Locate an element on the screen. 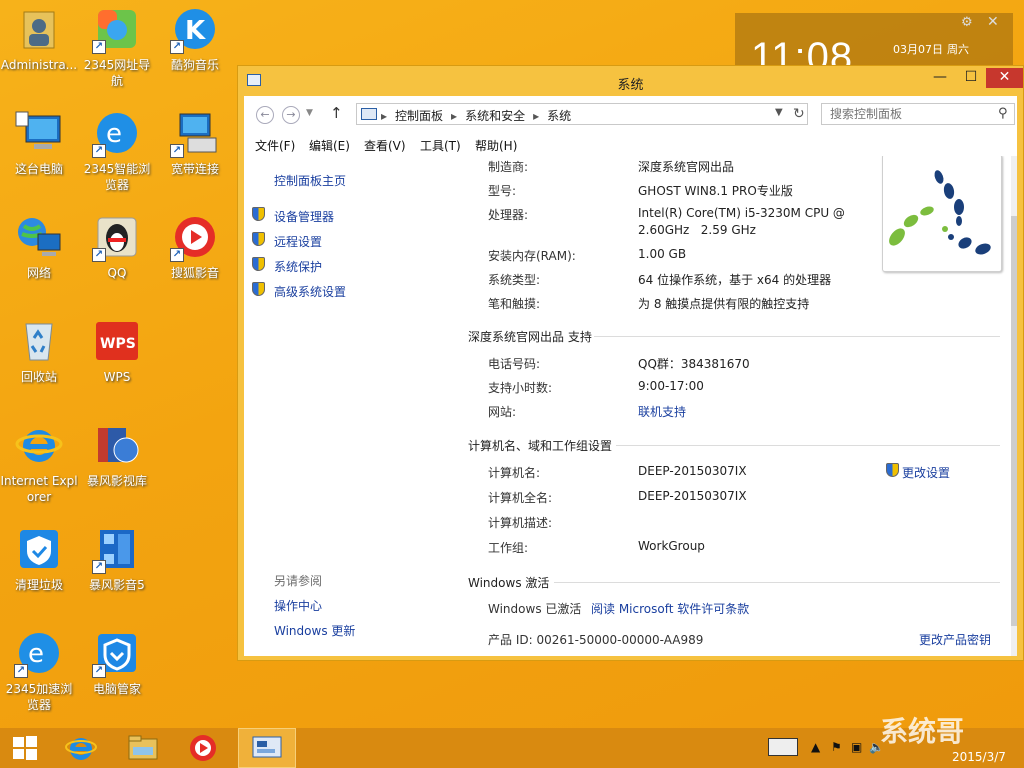 The width and height of the screenshot is (1024, 768). navigation-bar: ← → ▼ ↑ ▸ 控制面板 ▸ 系统和安全 ▸ 系统 ▼ ↻ ⚲ is located at coordinates (630, 114).